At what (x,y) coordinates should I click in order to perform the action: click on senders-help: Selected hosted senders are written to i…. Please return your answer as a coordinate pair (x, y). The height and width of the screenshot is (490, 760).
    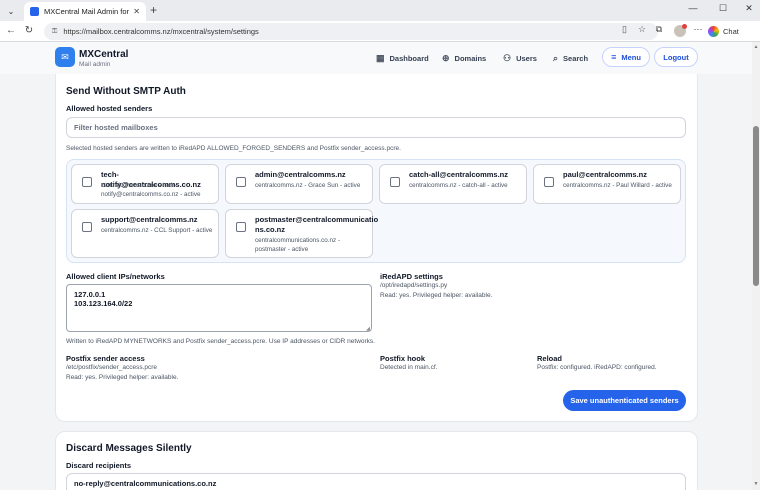
    Looking at the image, I should click on (233, 148).